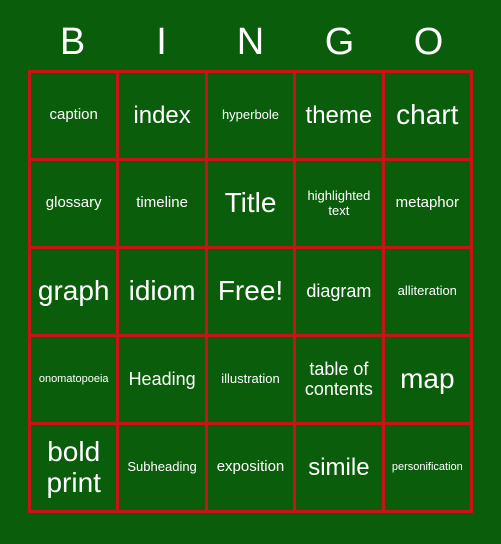  I want to click on bingo-cell: personification, so click(428, 469).